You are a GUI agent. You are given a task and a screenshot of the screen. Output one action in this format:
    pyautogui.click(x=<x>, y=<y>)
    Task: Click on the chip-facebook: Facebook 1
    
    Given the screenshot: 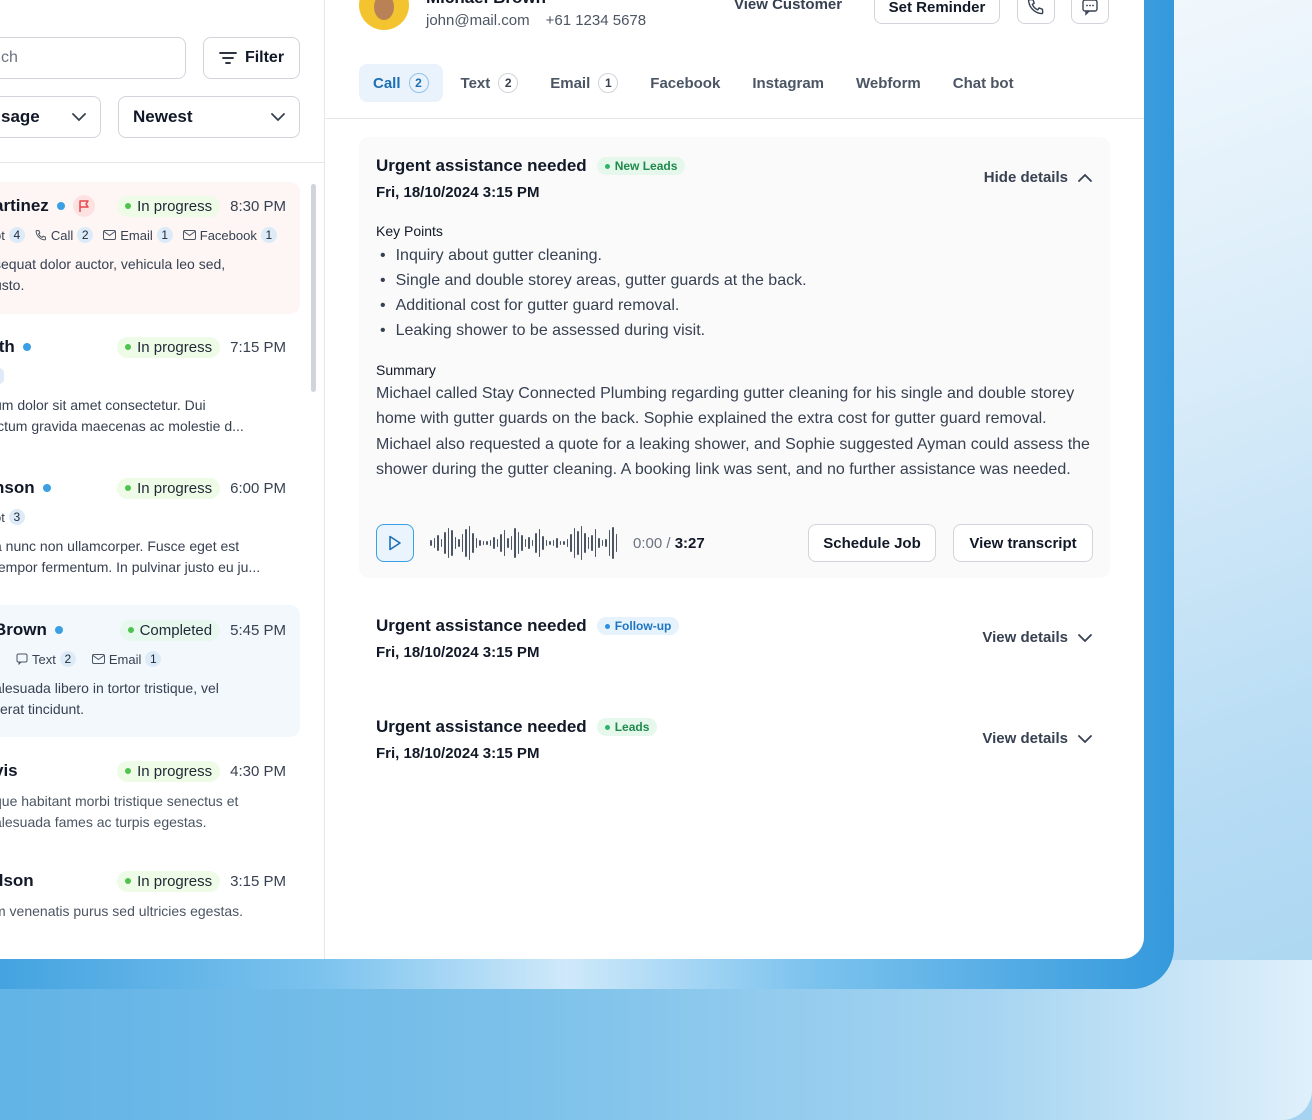 What is the action you would take?
    pyautogui.click(x=229, y=235)
    